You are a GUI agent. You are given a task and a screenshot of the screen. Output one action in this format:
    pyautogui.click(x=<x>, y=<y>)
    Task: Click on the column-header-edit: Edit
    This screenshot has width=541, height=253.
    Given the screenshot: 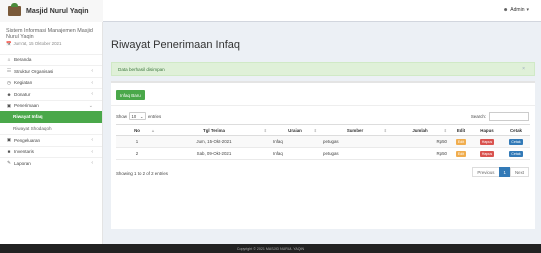 What is the action you would take?
    pyautogui.click(x=461, y=130)
    